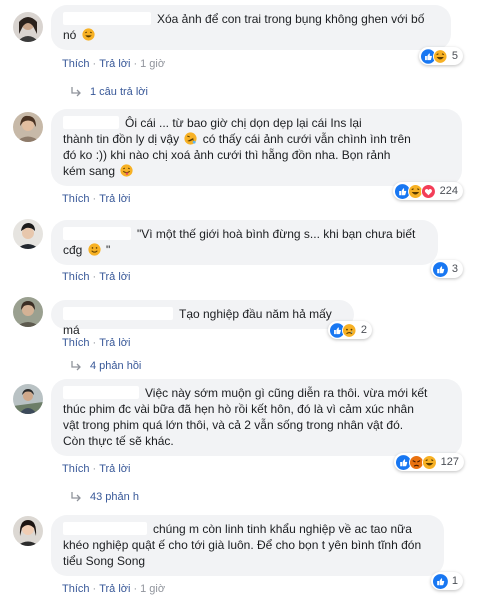 The width and height of the screenshot is (499, 596). I want to click on comment-bubble: Tạo nghiệp đầu năm hả mấy má, so click(202, 318).